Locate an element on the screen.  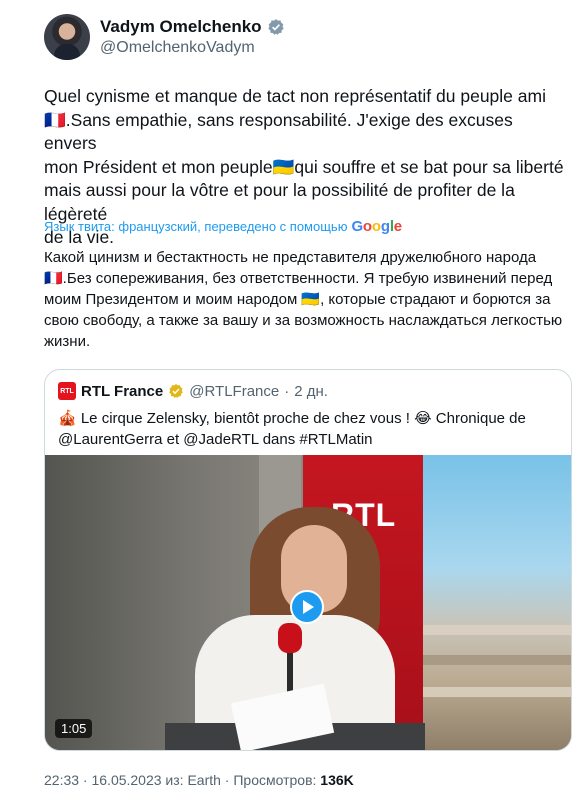
name-row: Vadym Omelchenko is located at coordinates (192, 26).